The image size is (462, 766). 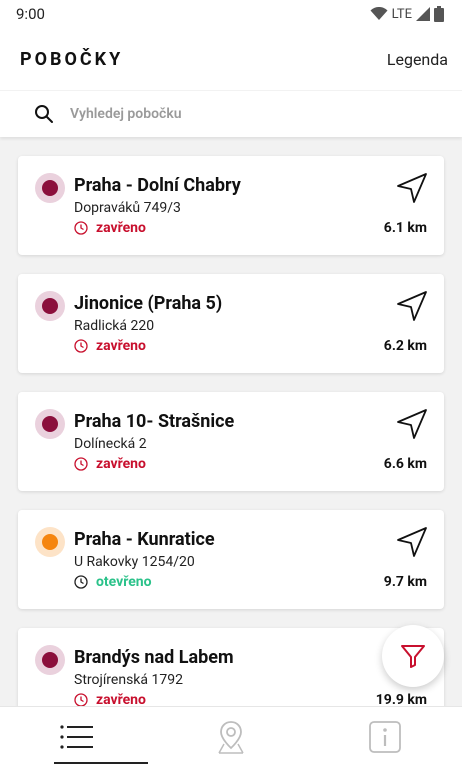 I want to click on signal-icon, so click(x=423, y=14).